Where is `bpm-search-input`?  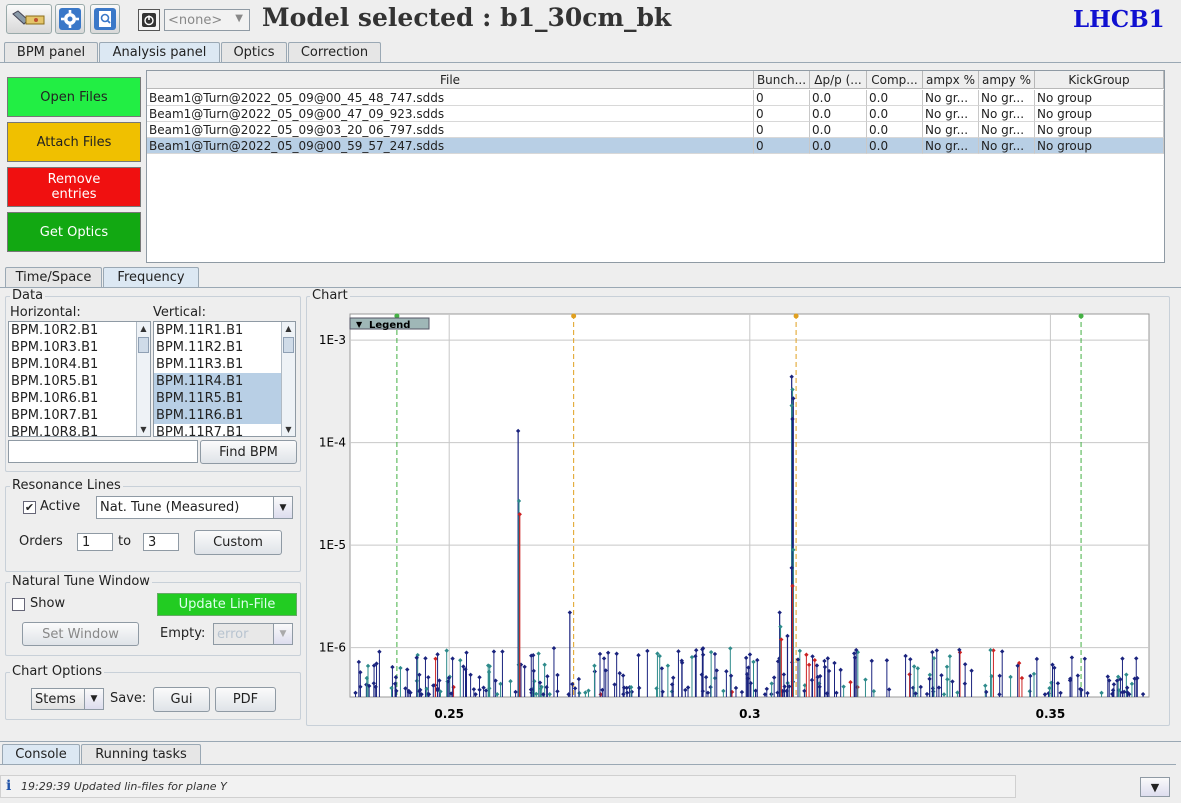 bpm-search-input is located at coordinates (103, 451).